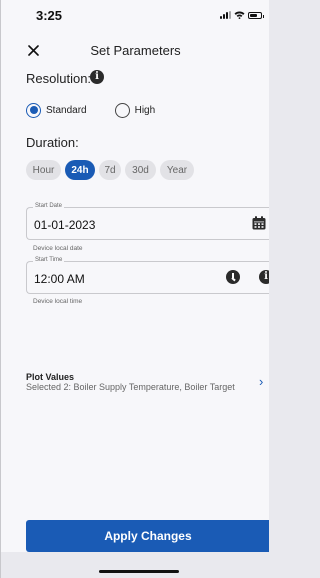 The height and width of the screenshot is (578, 320). I want to click on start-time-field: Start Time 12:00 AM, so click(147, 275).